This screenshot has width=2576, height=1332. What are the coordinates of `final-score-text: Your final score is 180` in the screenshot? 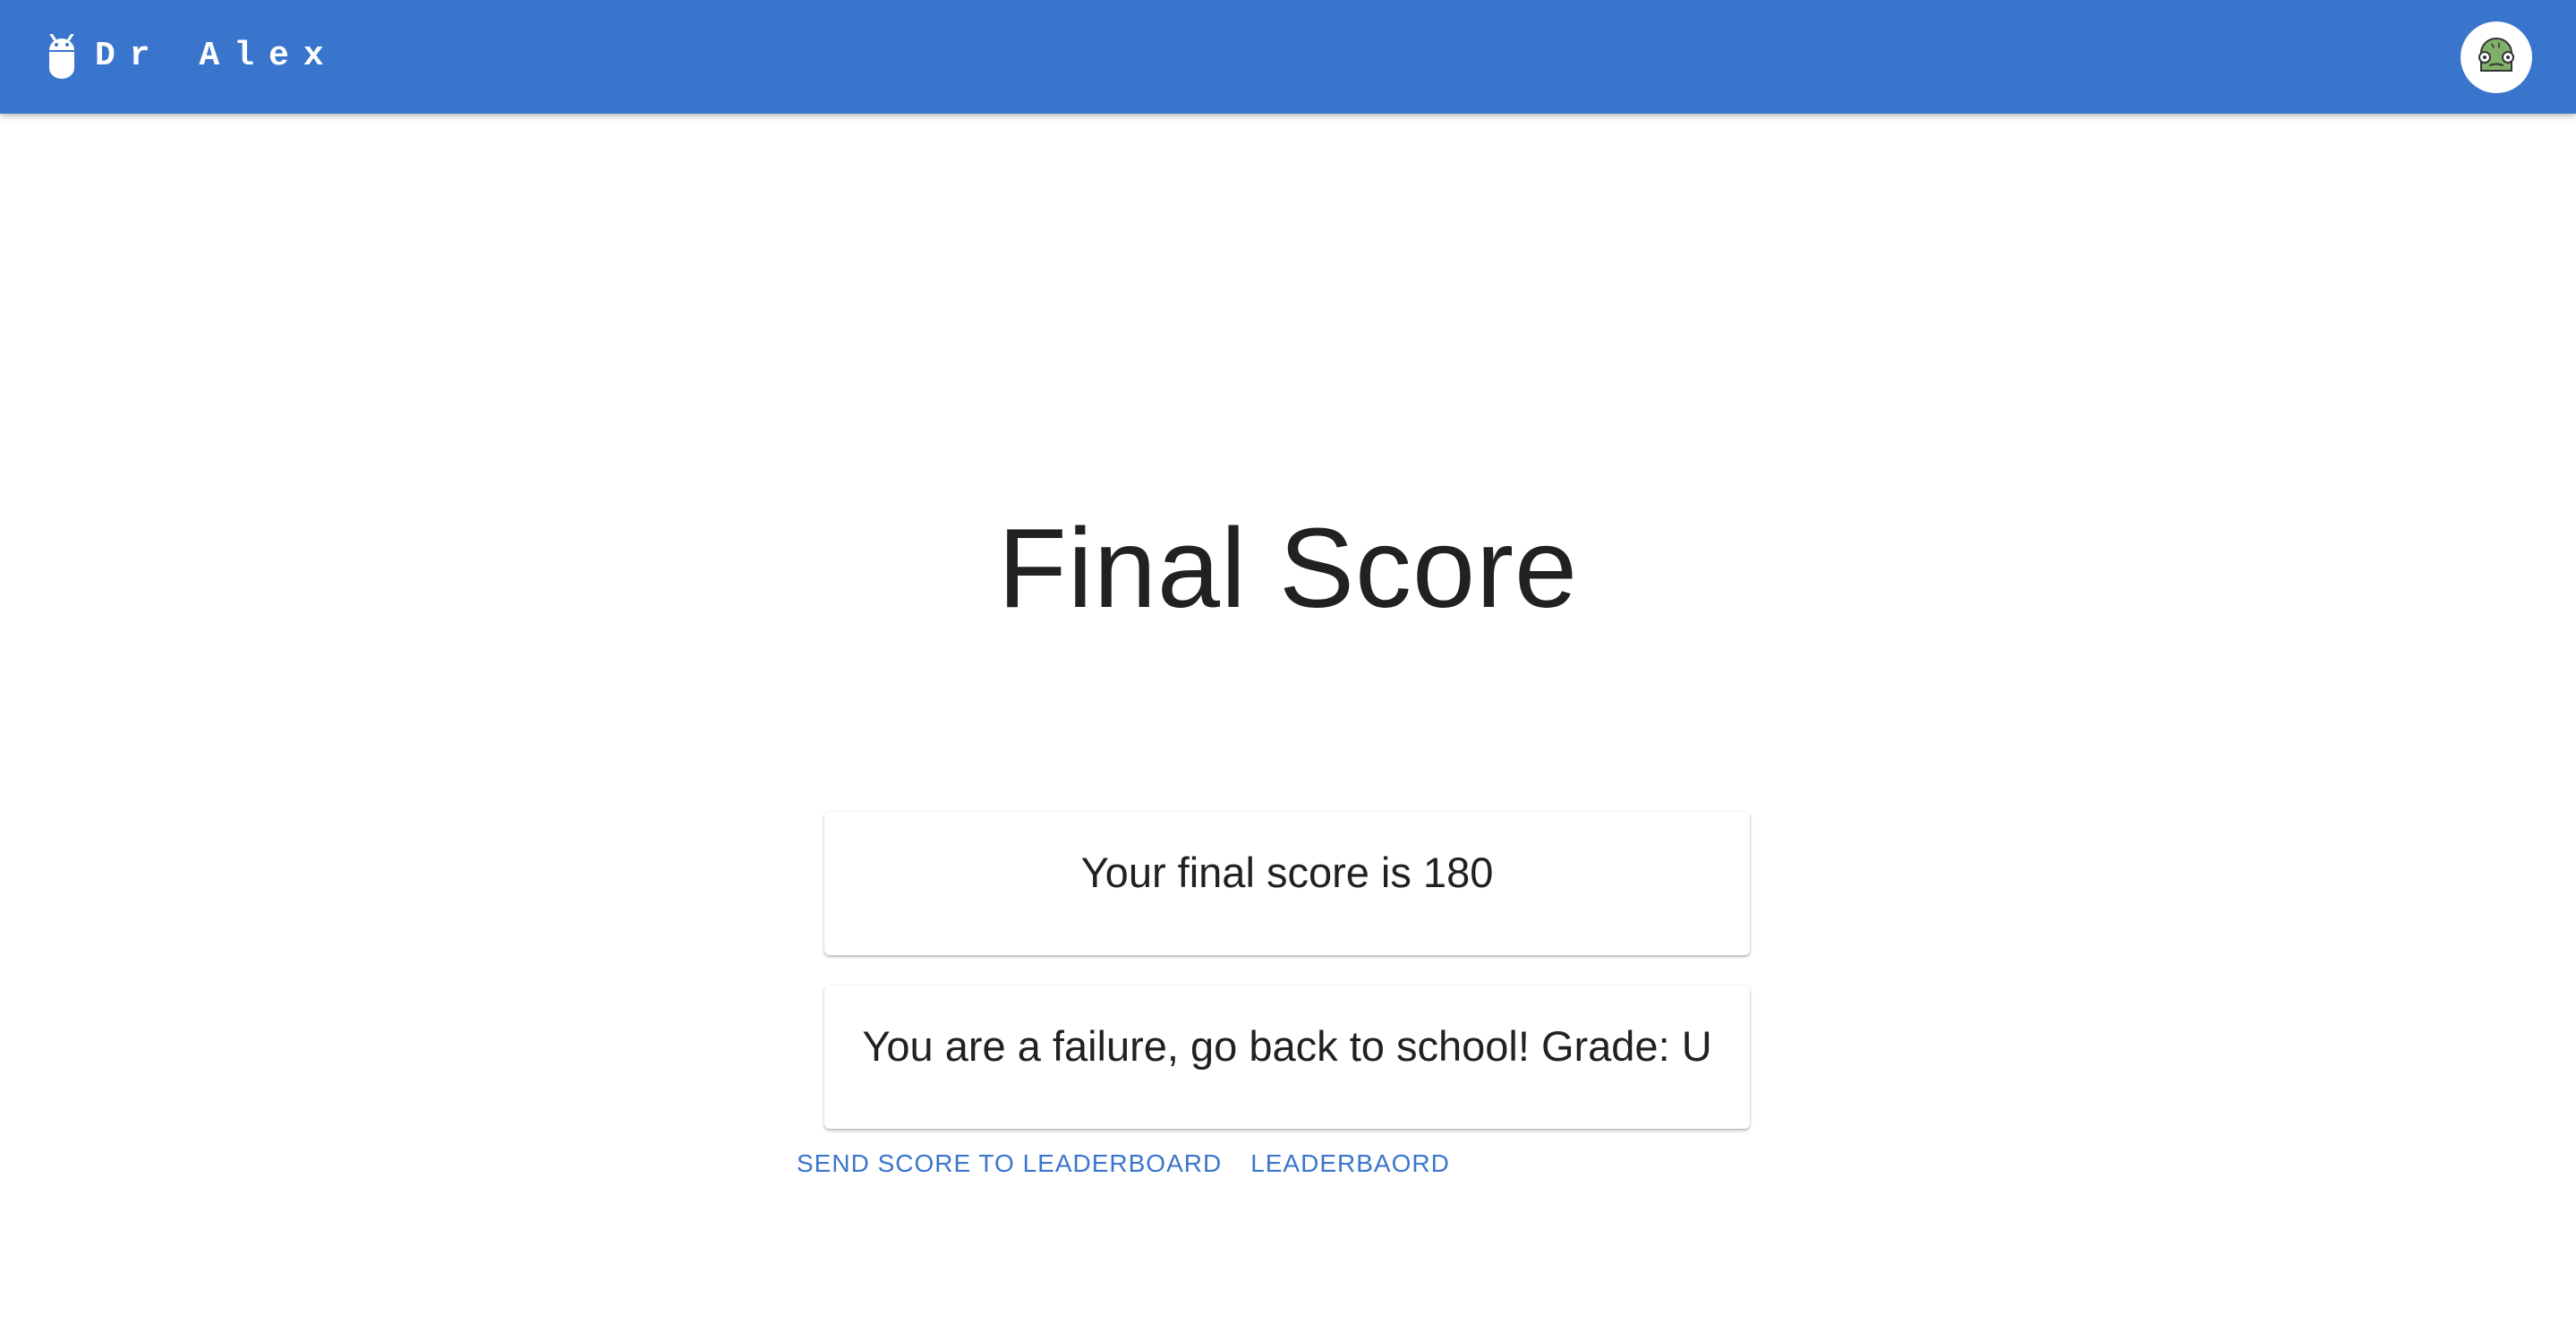 It's located at (1287, 872).